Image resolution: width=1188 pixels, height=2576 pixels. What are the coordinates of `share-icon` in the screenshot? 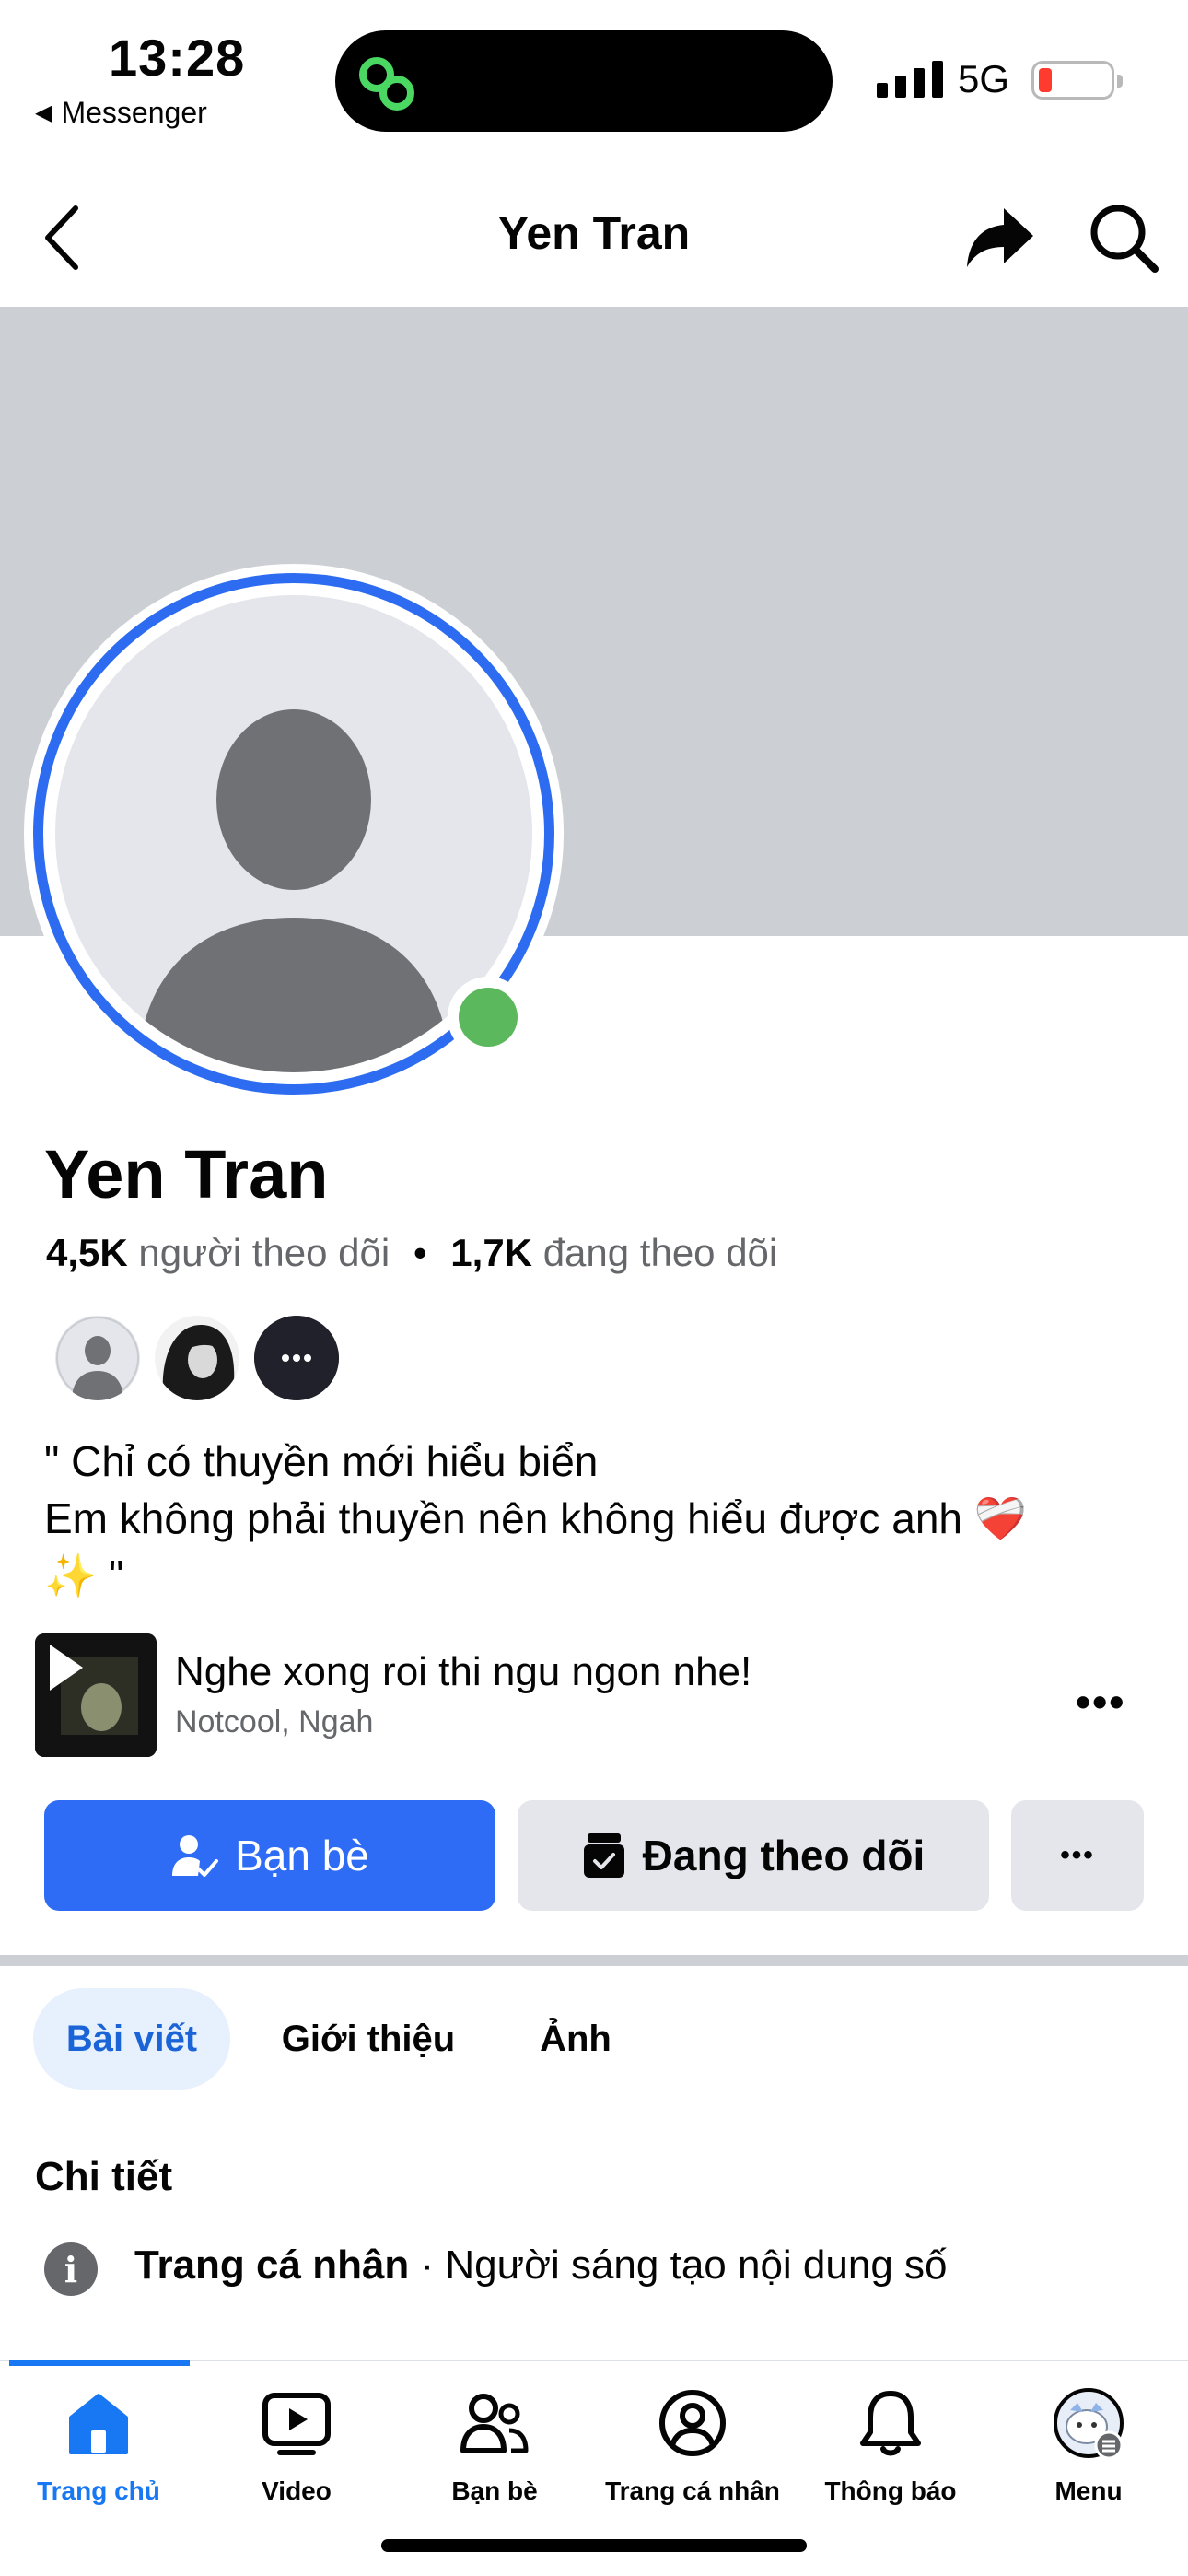 It's located at (1000, 238).